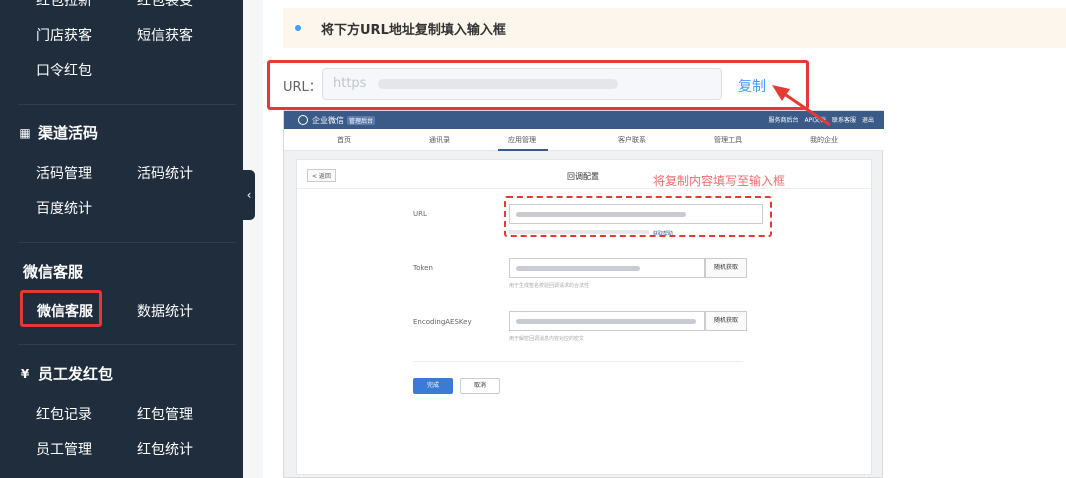  I want to click on shot-field-label: Token, so click(423, 268).